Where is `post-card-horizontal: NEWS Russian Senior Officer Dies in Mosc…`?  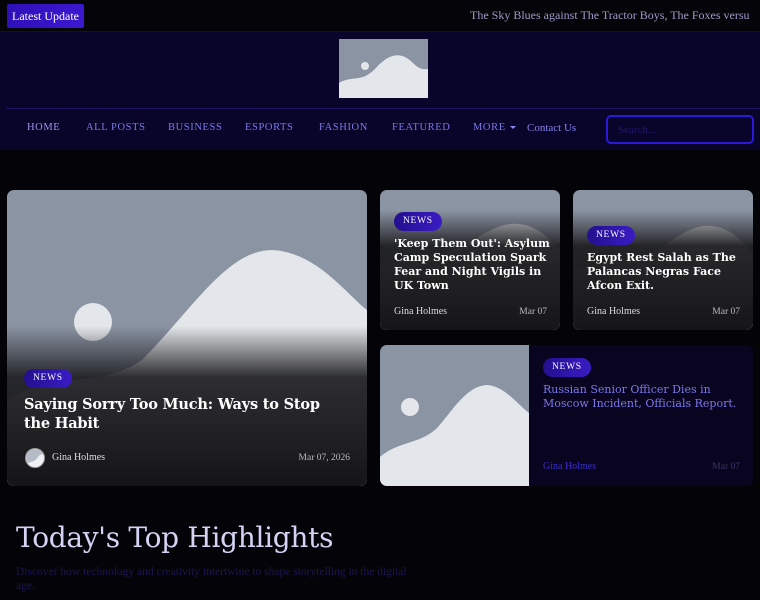 post-card-horizontal: NEWS Russian Senior Officer Dies in Mosc… is located at coordinates (566, 415).